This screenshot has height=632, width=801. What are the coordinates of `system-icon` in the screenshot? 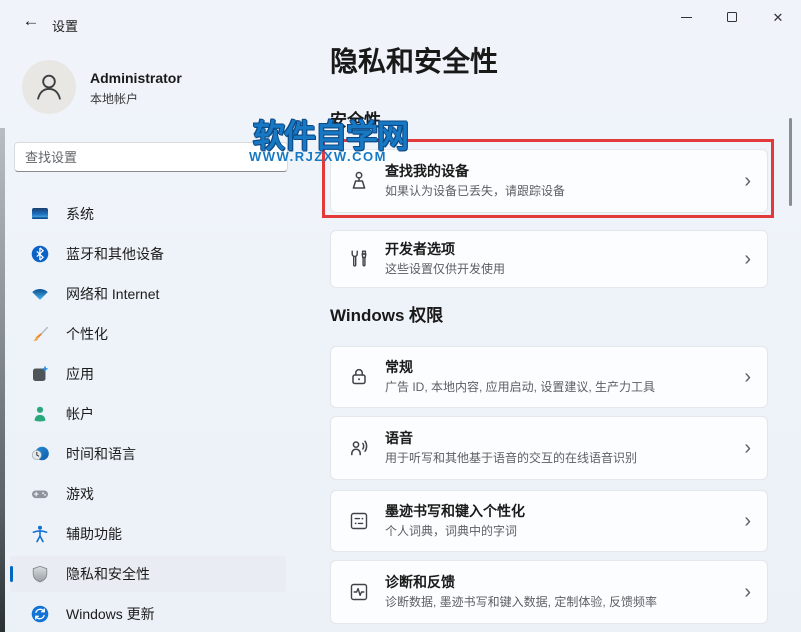 It's located at (40, 213).